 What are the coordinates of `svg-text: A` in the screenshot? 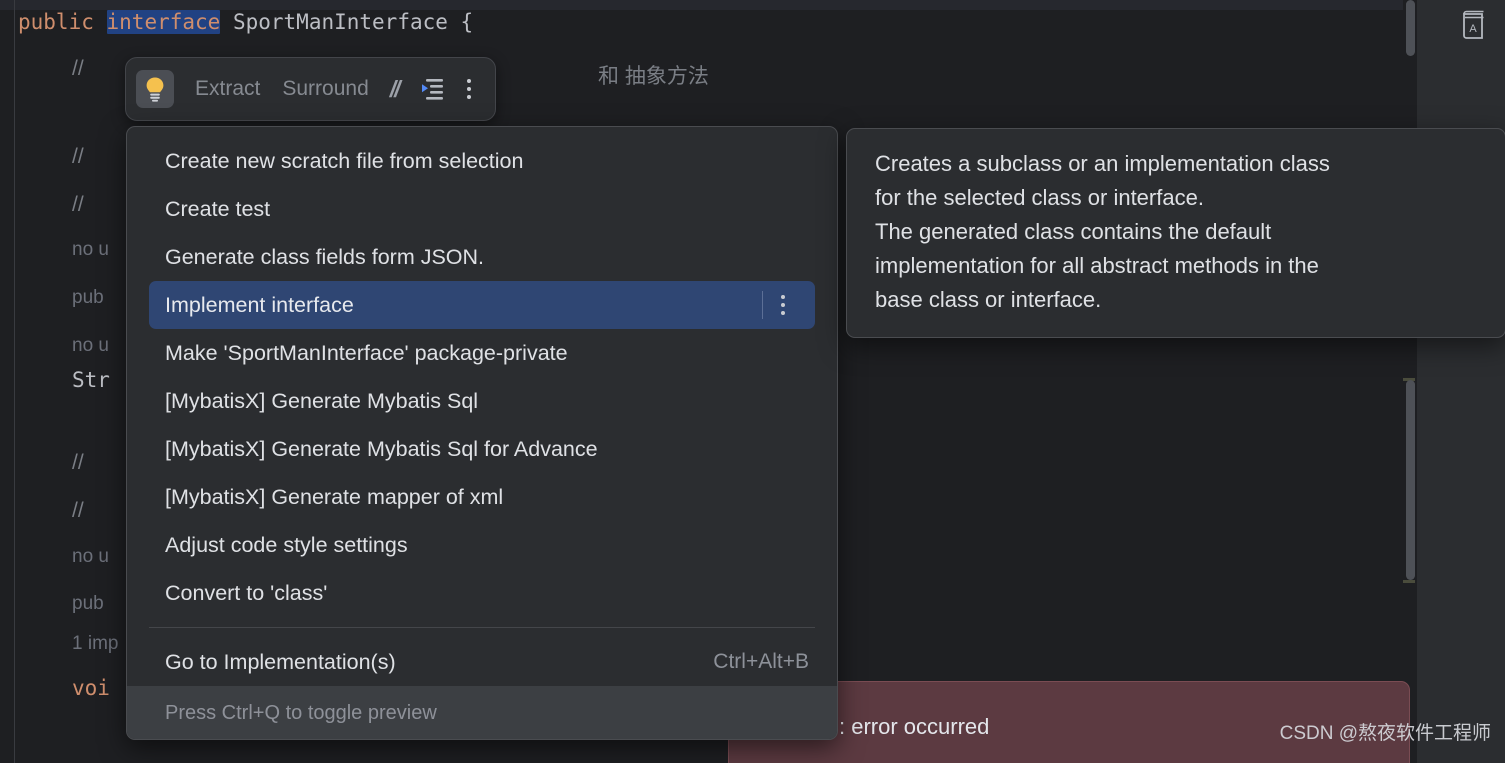 It's located at (1473, 29).